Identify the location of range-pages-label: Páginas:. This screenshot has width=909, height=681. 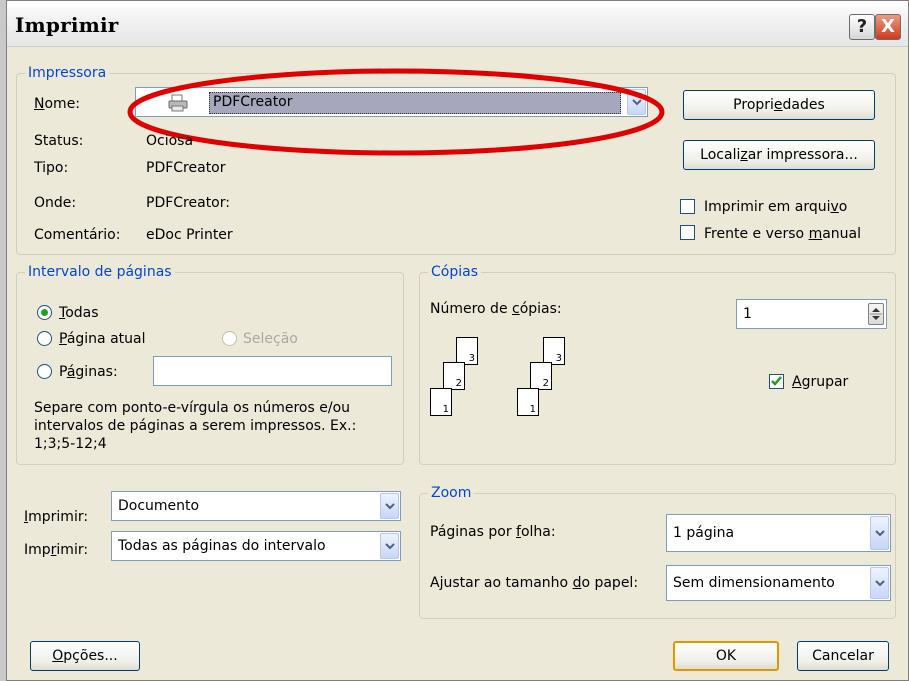
(88, 372).